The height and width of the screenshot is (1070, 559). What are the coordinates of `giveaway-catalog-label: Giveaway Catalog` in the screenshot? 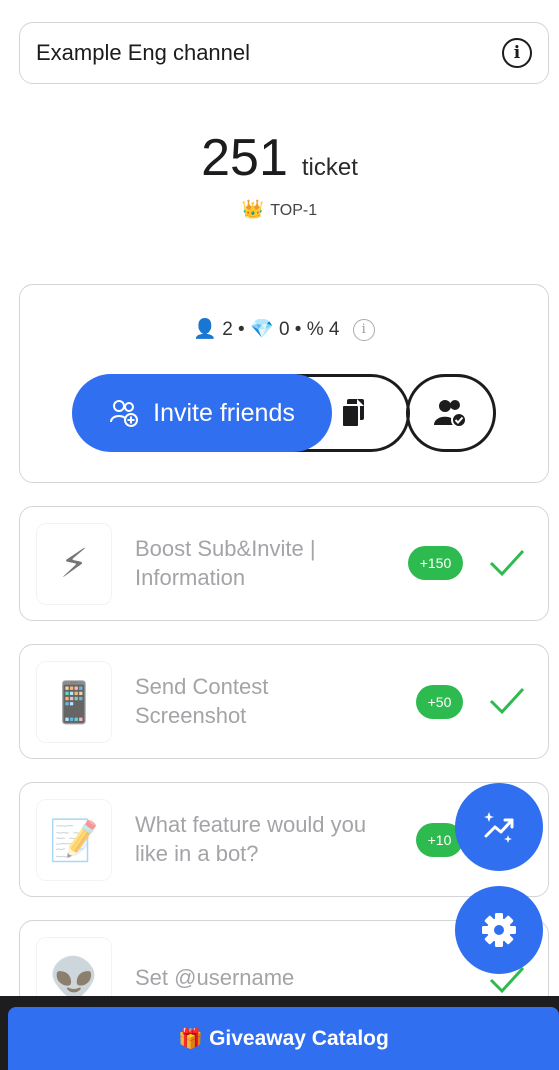 It's located at (299, 1038).